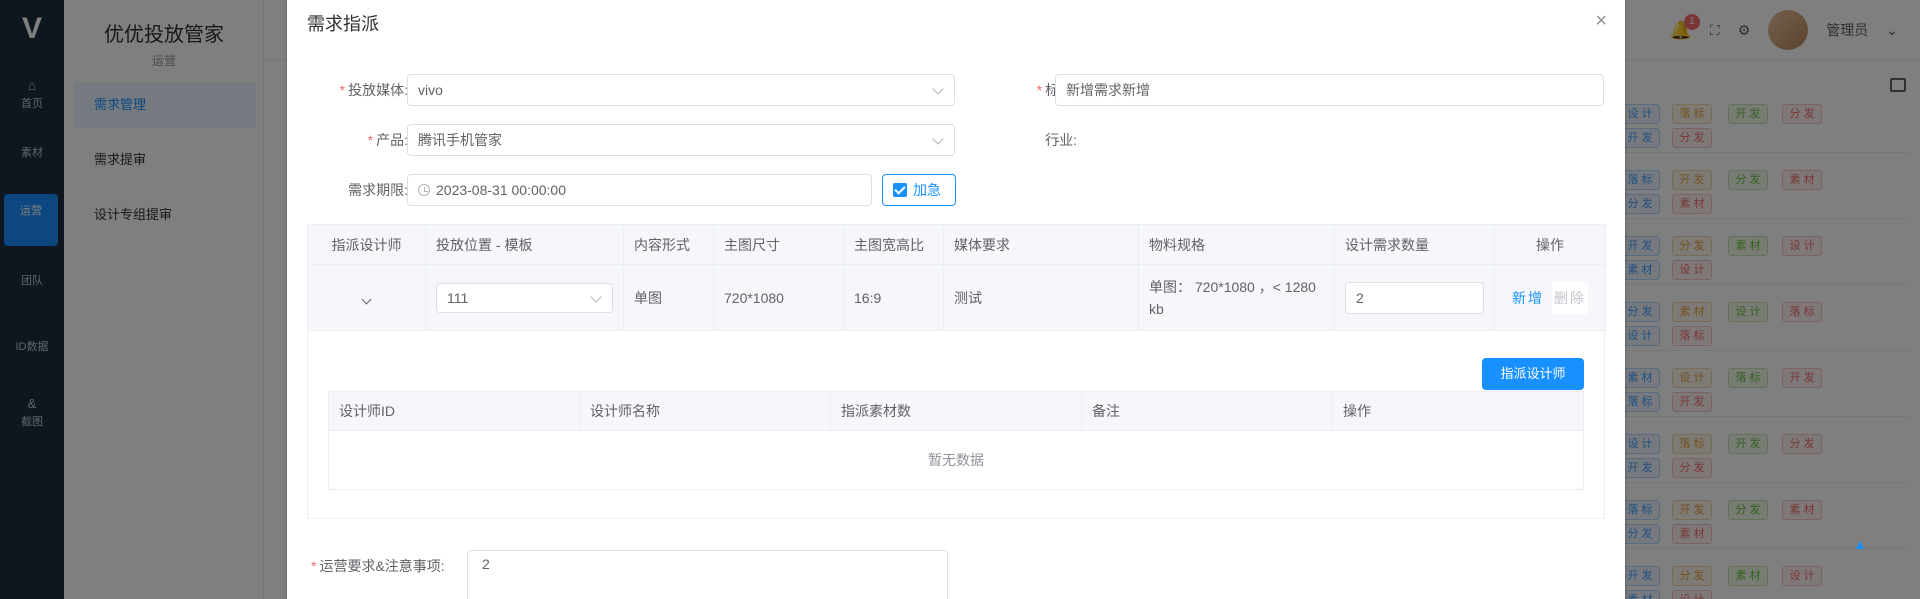  I want to click on content-form-cell: 单图, so click(668, 297).